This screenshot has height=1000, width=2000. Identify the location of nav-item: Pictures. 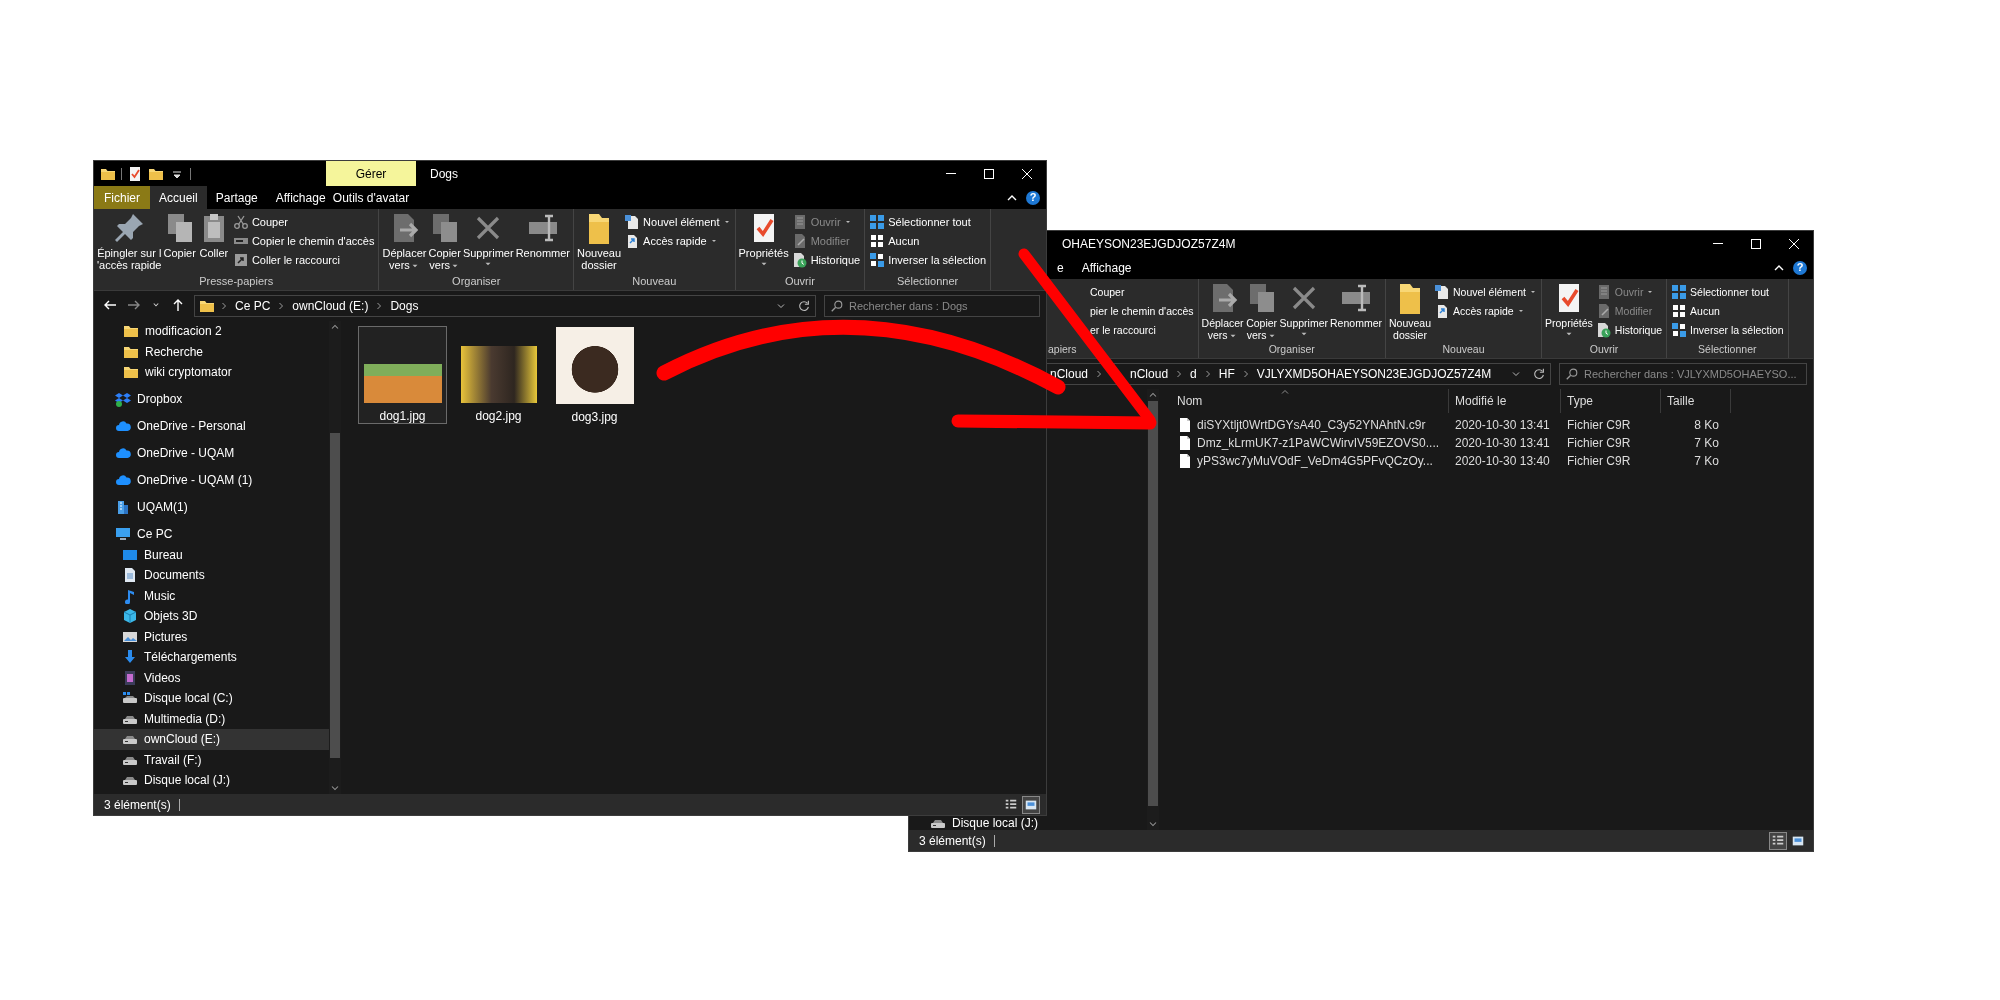
(211, 636).